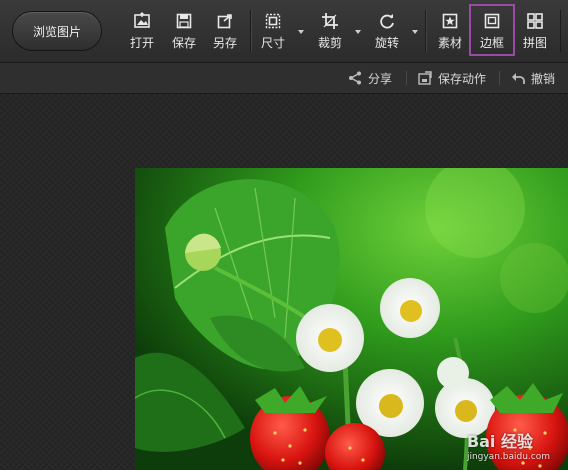 Image resolution: width=568 pixels, height=470 pixels. I want to click on share-icon, so click(355, 78).